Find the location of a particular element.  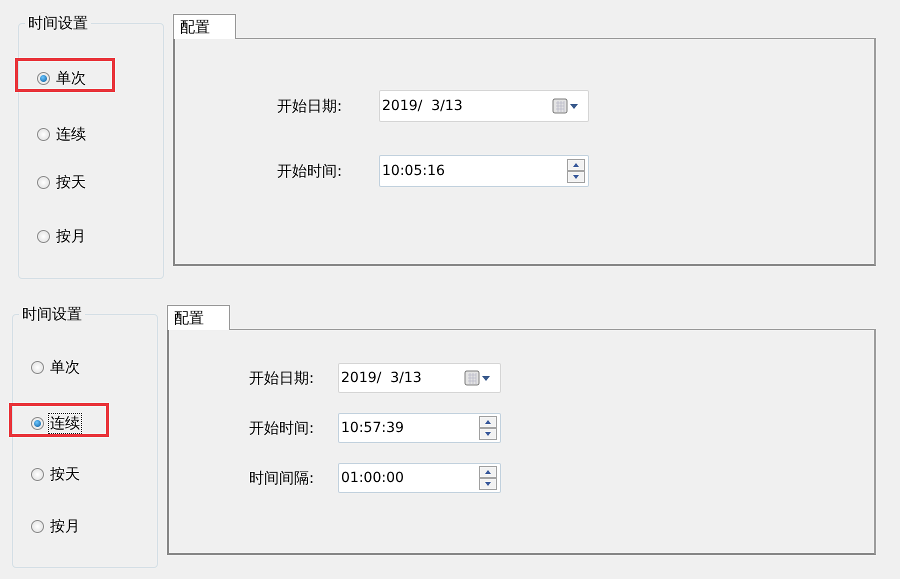

time-field: 10:05:16 is located at coordinates (484, 171).